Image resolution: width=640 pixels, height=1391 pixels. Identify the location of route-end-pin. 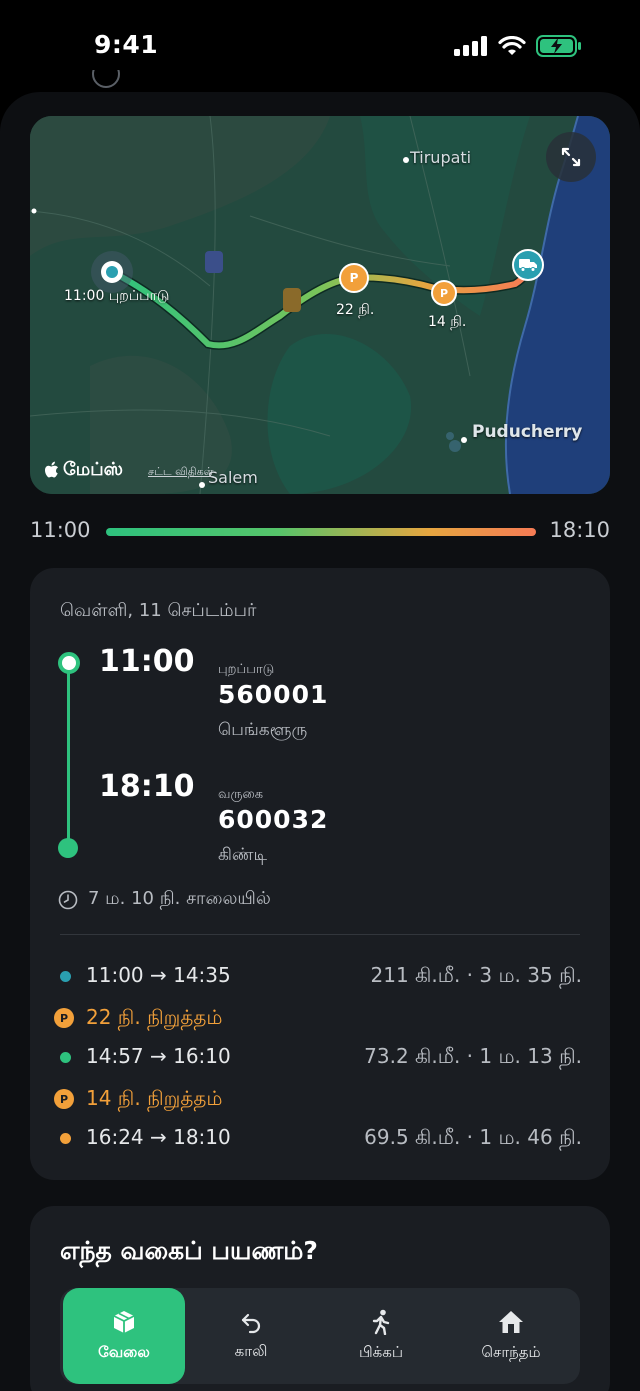
(528, 265).